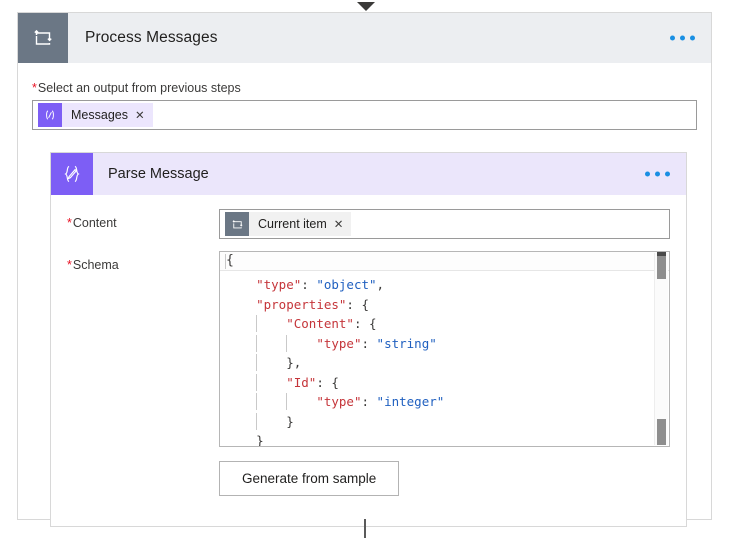 The height and width of the screenshot is (538, 729). I want to click on expression-code-icon, so click(50, 115).